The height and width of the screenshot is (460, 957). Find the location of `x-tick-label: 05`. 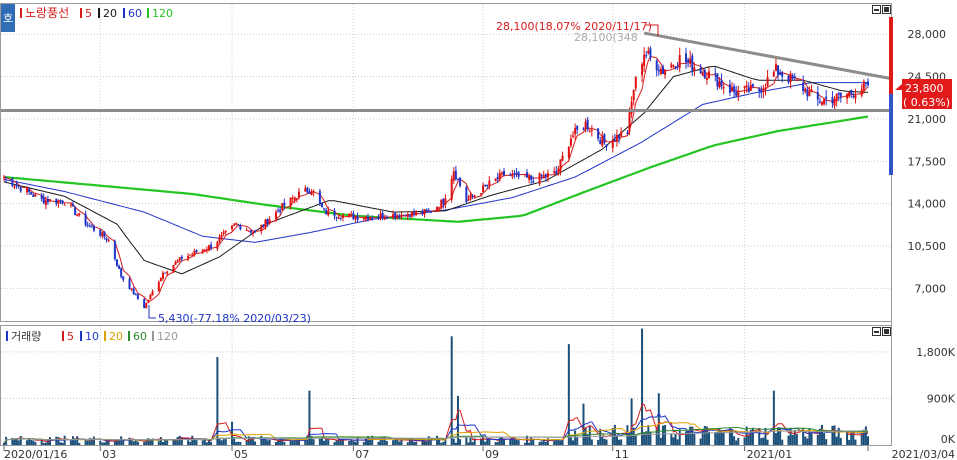

x-tick-label: 05 is located at coordinates (241, 454).